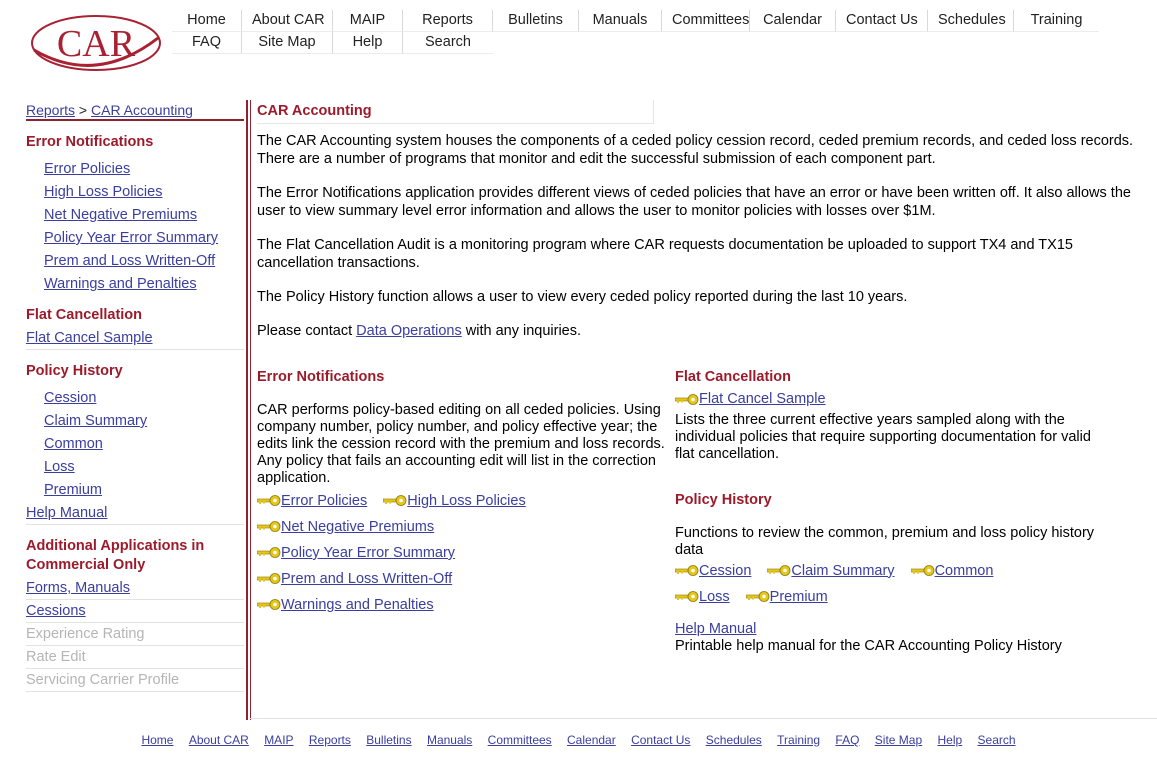  Describe the element at coordinates (715, 629) in the screenshot. I see `help-manual-link: Help Manual` at that location.